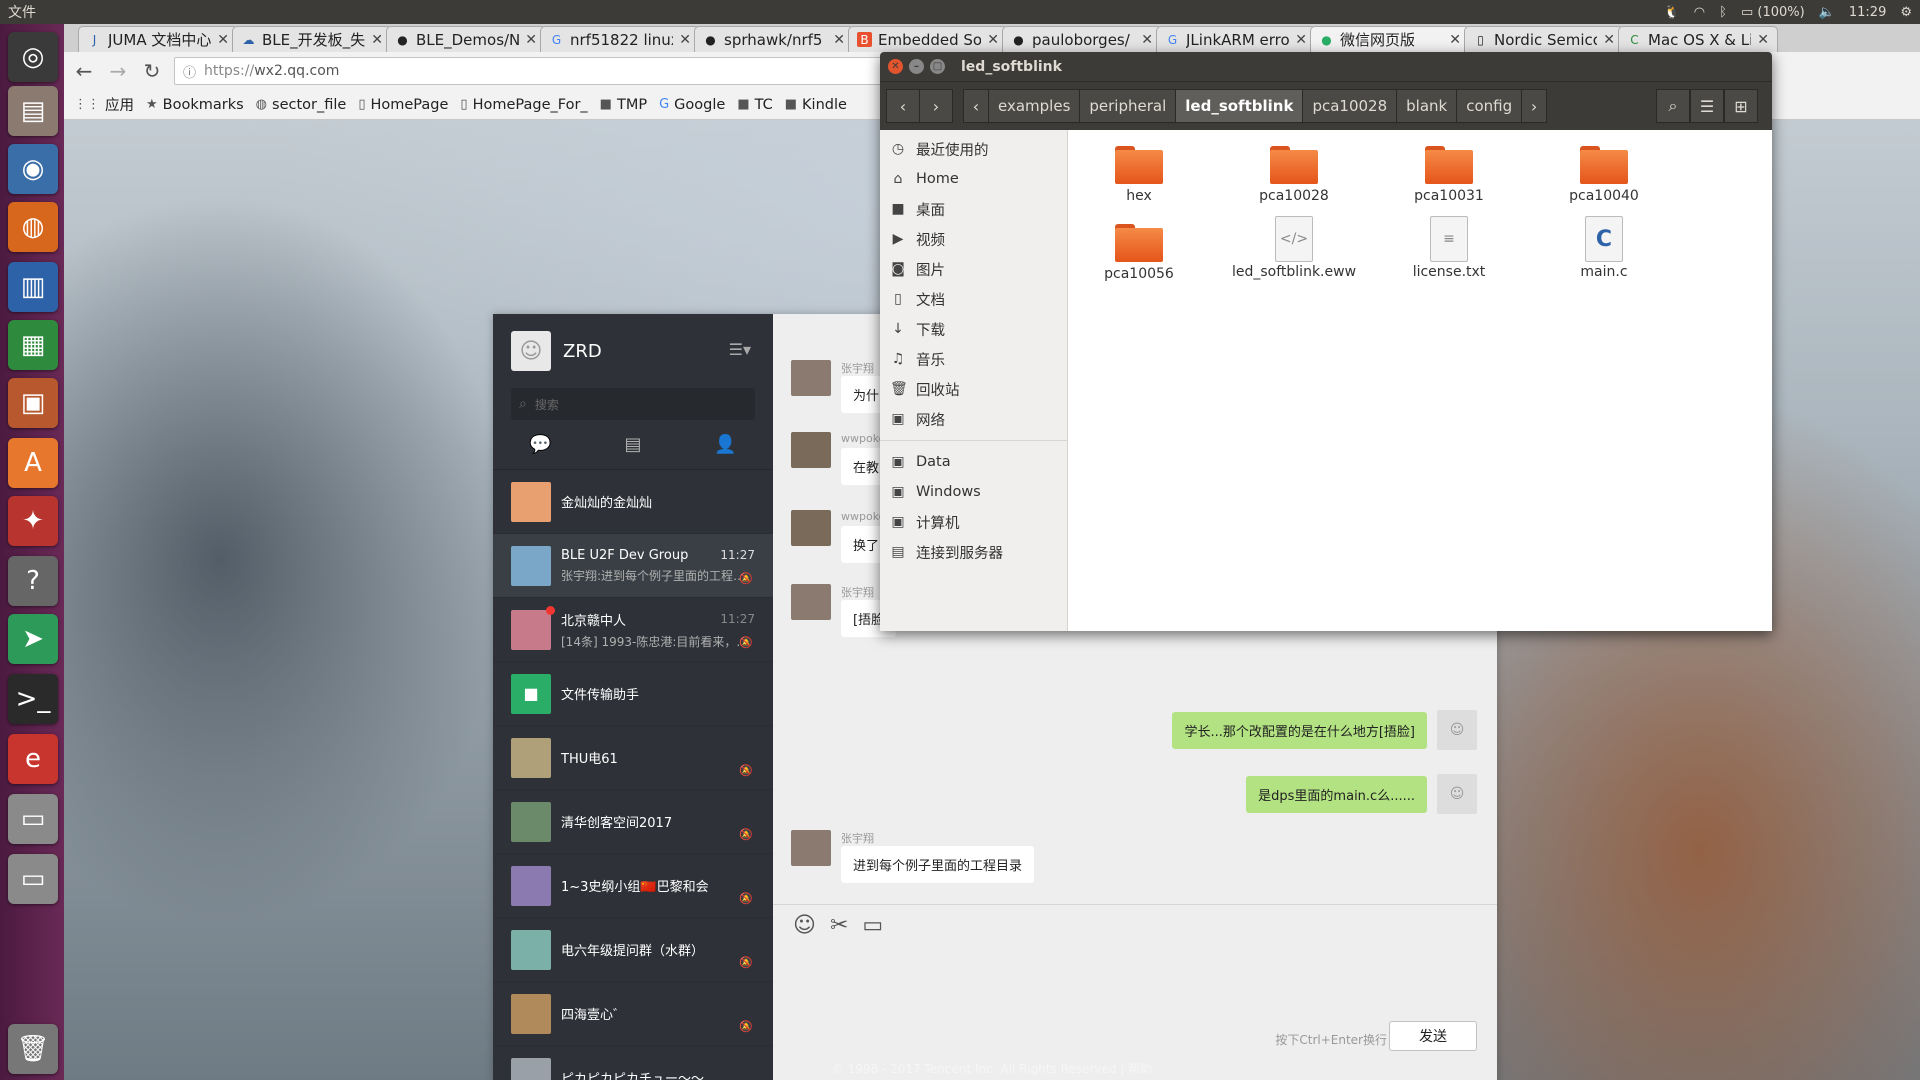  What do you see at coordinates (973, 492) in the screenshot?
I see `device-windows: ▣ Windows` at bounding box center [973, 492].